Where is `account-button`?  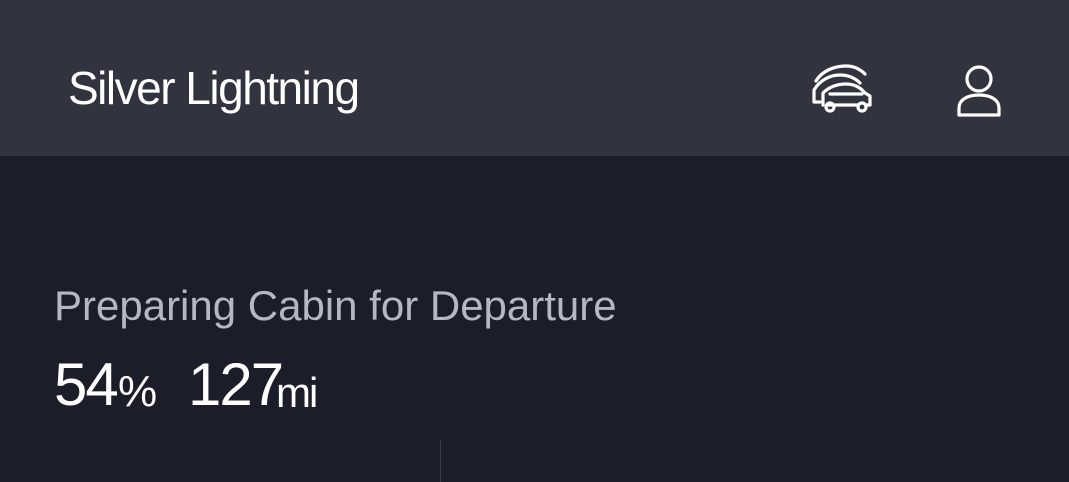 account-button is located at coordinates (979, 91).